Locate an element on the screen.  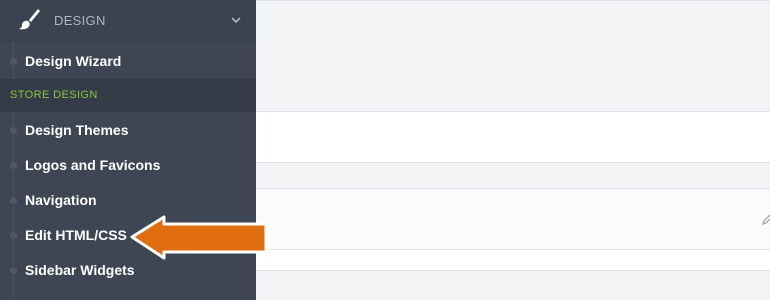
sidebar-item-label: Design Wizard is located at coordinates (73, 61).